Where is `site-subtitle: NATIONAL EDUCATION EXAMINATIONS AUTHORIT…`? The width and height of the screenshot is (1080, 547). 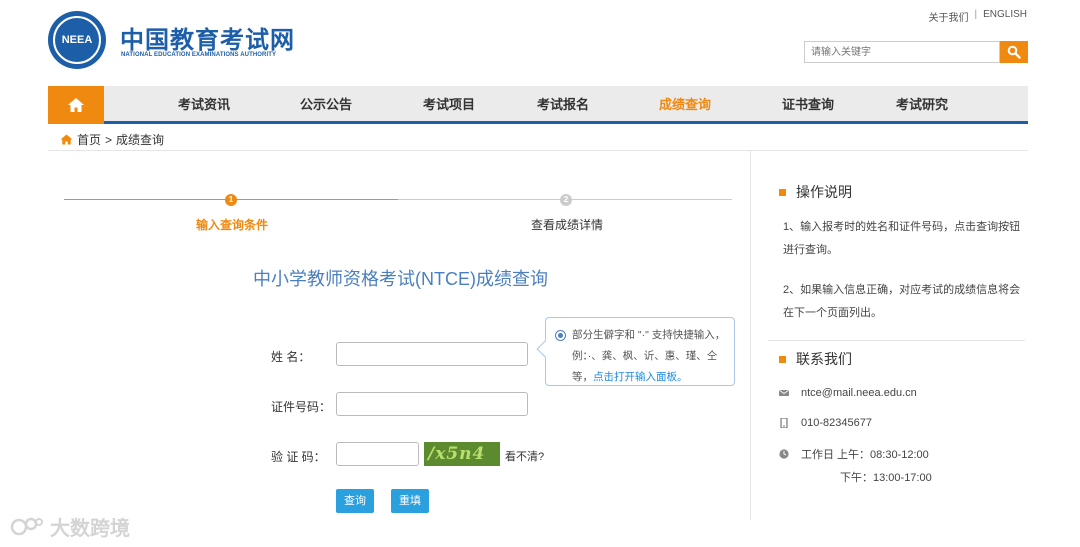
site-subtitle: NATIONAL EDUCATION EXAMINATIONS AUTHORIT… is located at coordinates (199, 55).